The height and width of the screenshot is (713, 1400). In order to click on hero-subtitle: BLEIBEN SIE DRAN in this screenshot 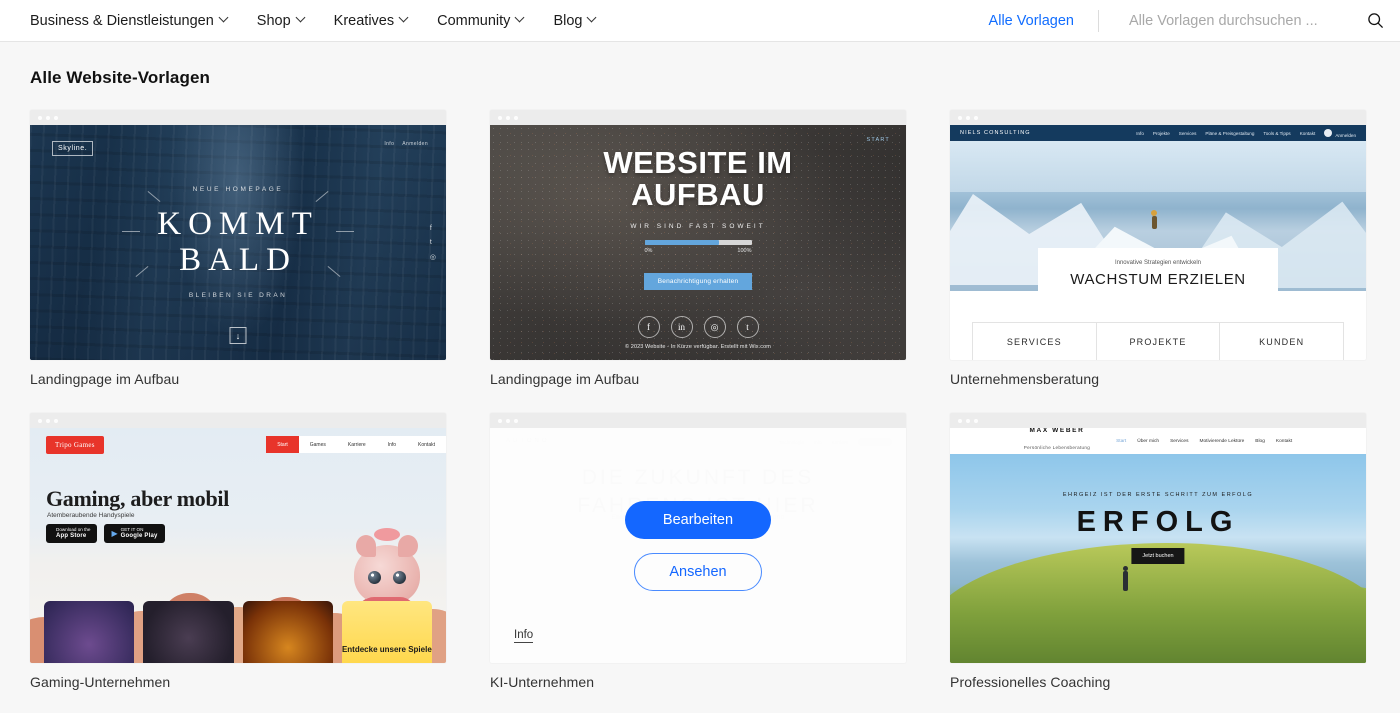, I will do `click(238, 295)`.